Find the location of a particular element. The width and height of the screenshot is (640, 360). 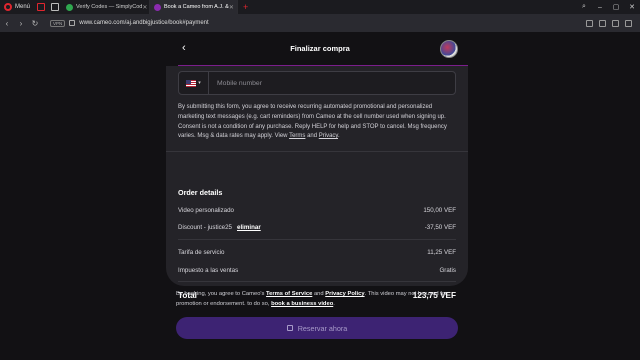

minimize-icon: – is located at coordinates (600, 7).